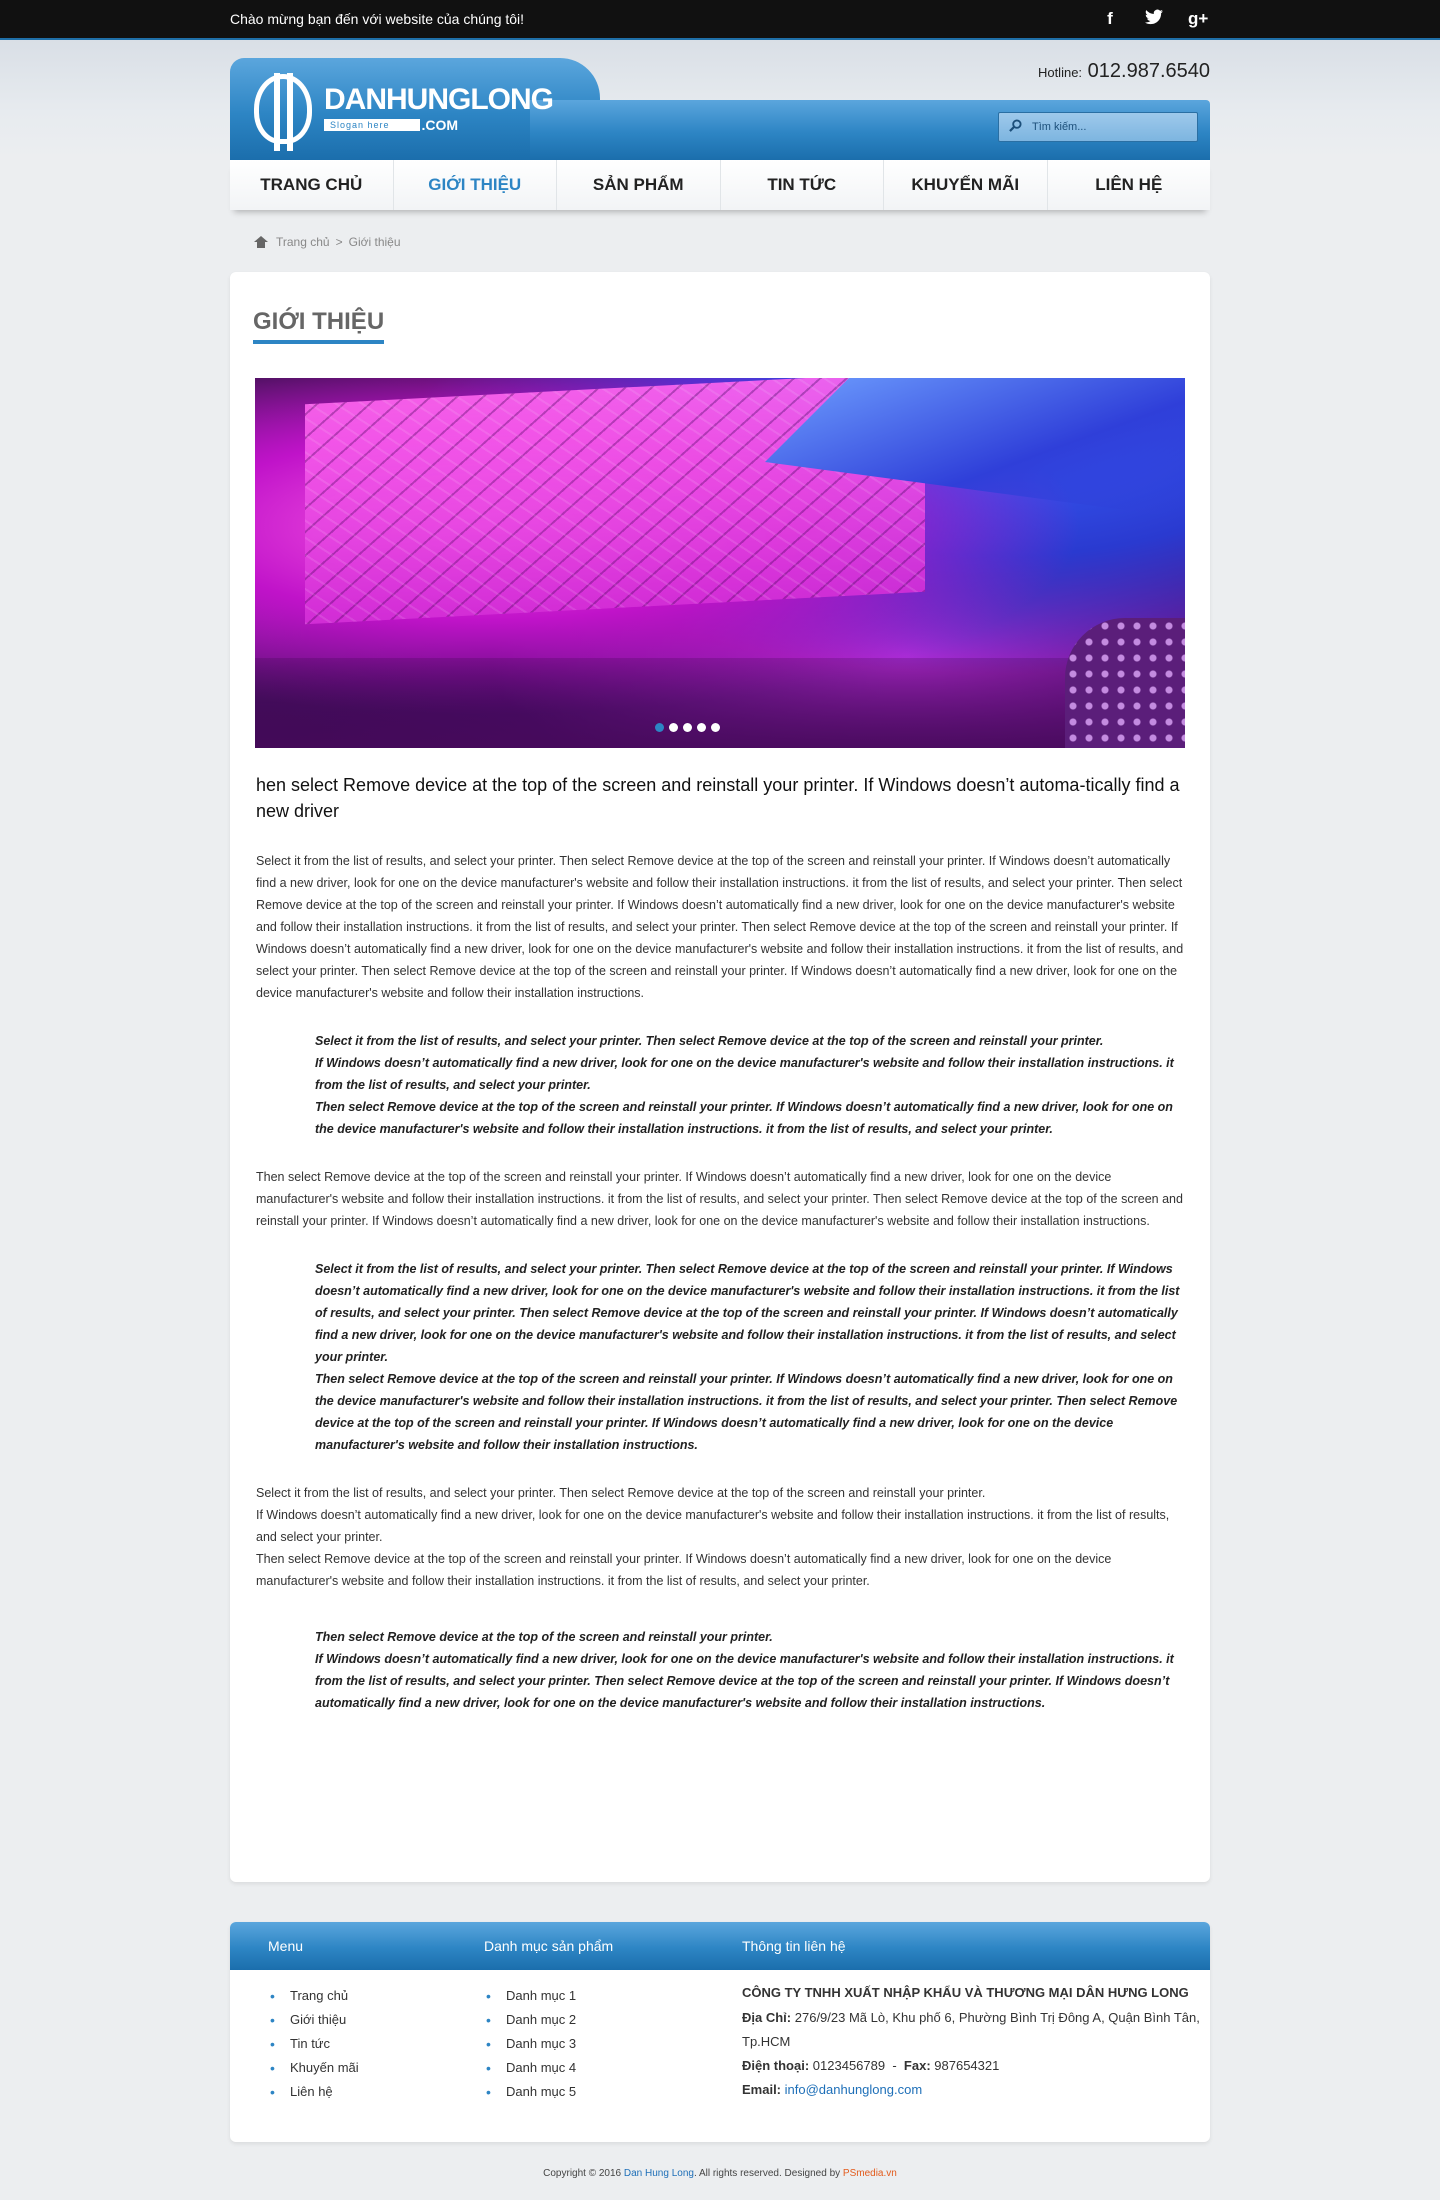 The width and height of the screenshot is (1440, 2200). Describe the element at coordinates (762, 2089) in the screenshot. I see `email-label: Email:` at that location.